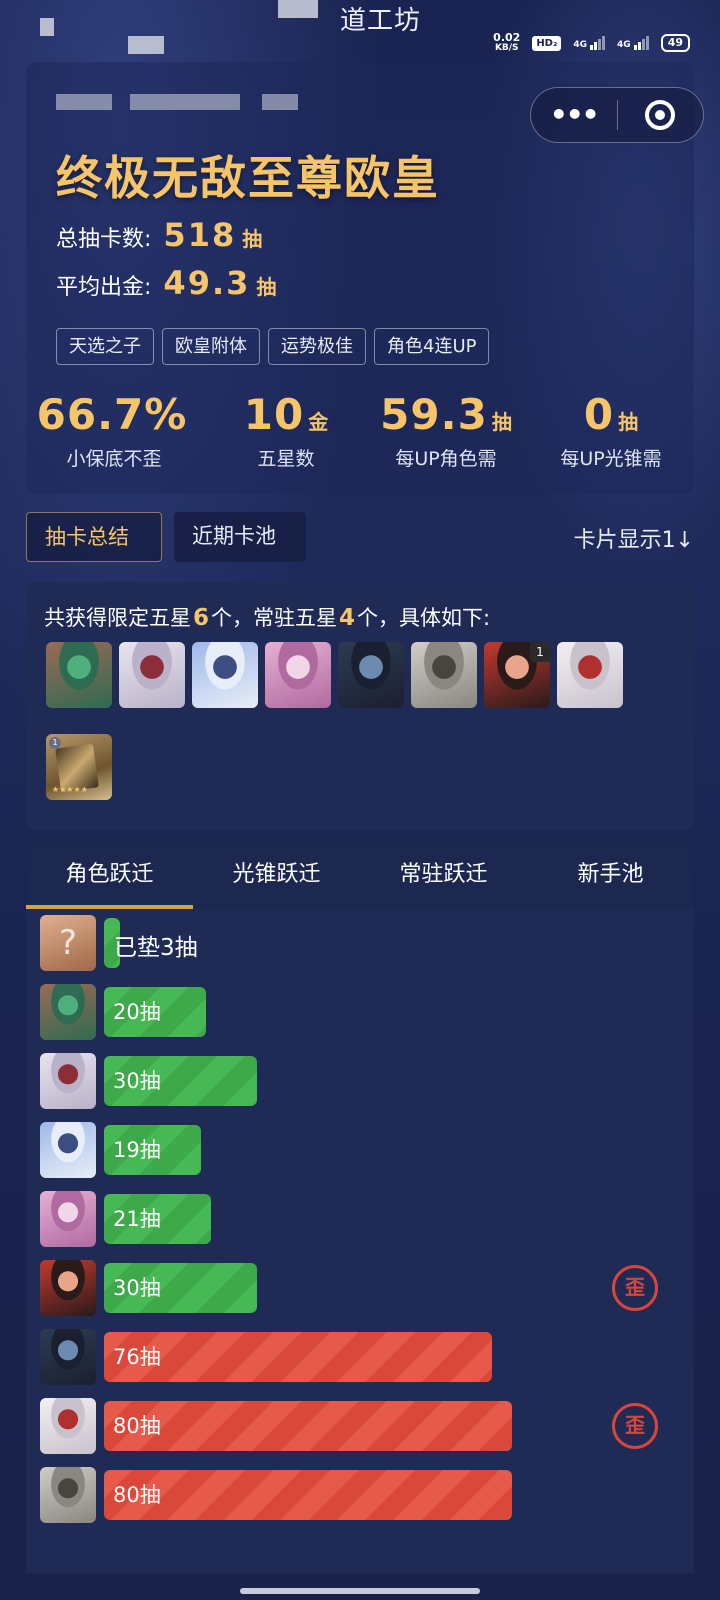 Image resolution: width=720 pixels, height=1600 pixels. I want to click on pull-count-bar: 19抽, so click(152, 1150).